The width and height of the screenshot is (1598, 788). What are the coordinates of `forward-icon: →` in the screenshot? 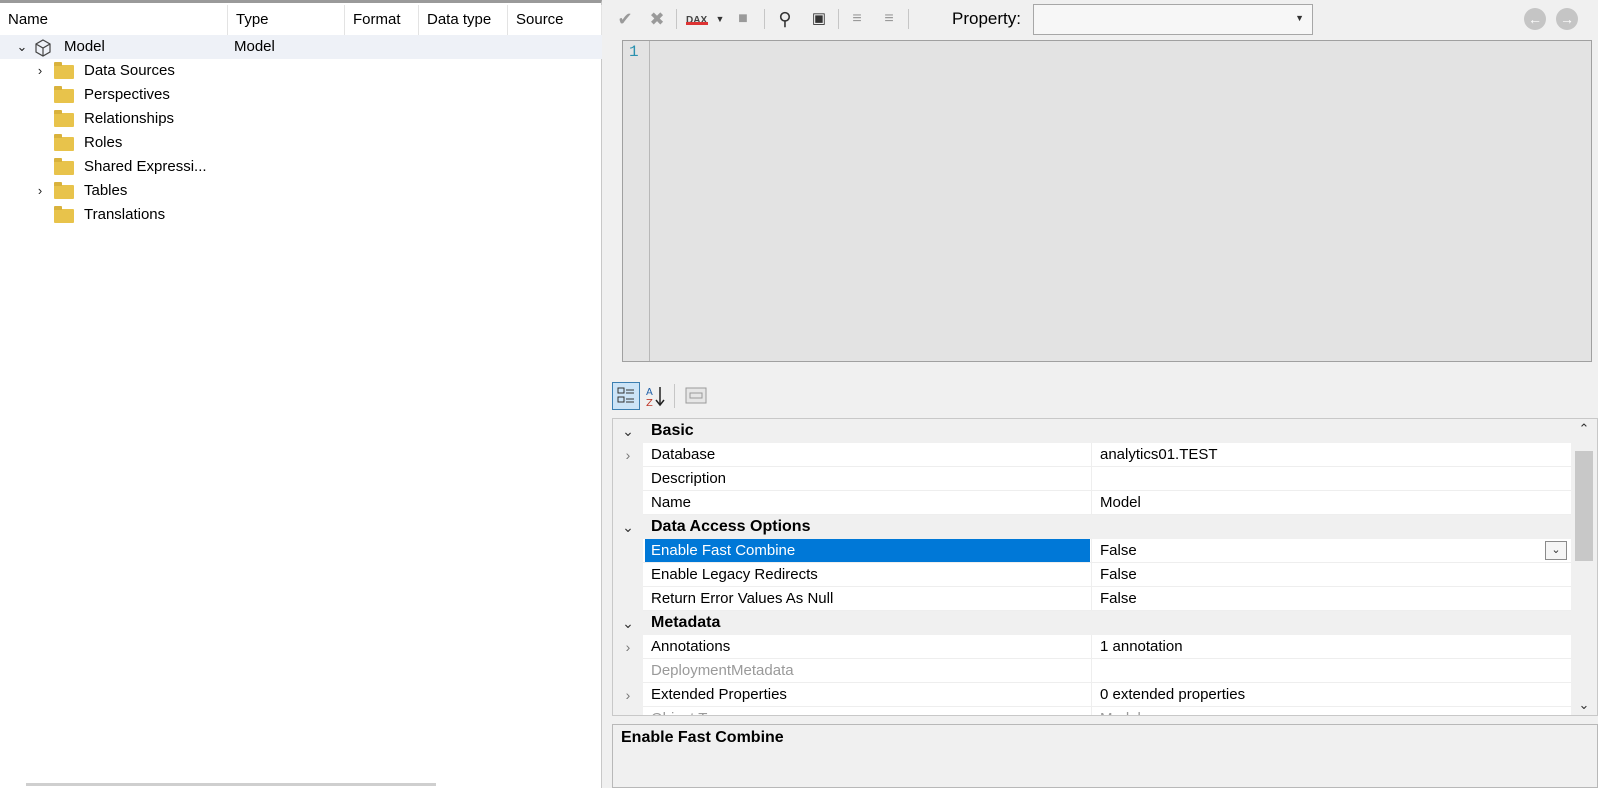 It's located at (1567, 19).